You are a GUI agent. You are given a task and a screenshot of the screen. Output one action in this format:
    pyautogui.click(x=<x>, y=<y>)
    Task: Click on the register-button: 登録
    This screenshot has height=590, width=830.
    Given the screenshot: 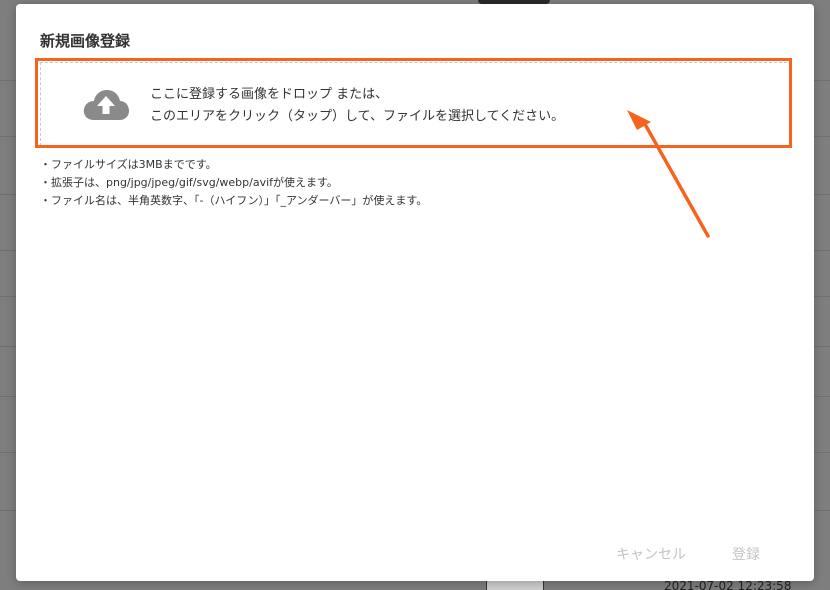 What is the action you would take?
    pyautogui.click(x=746, y=554)
    